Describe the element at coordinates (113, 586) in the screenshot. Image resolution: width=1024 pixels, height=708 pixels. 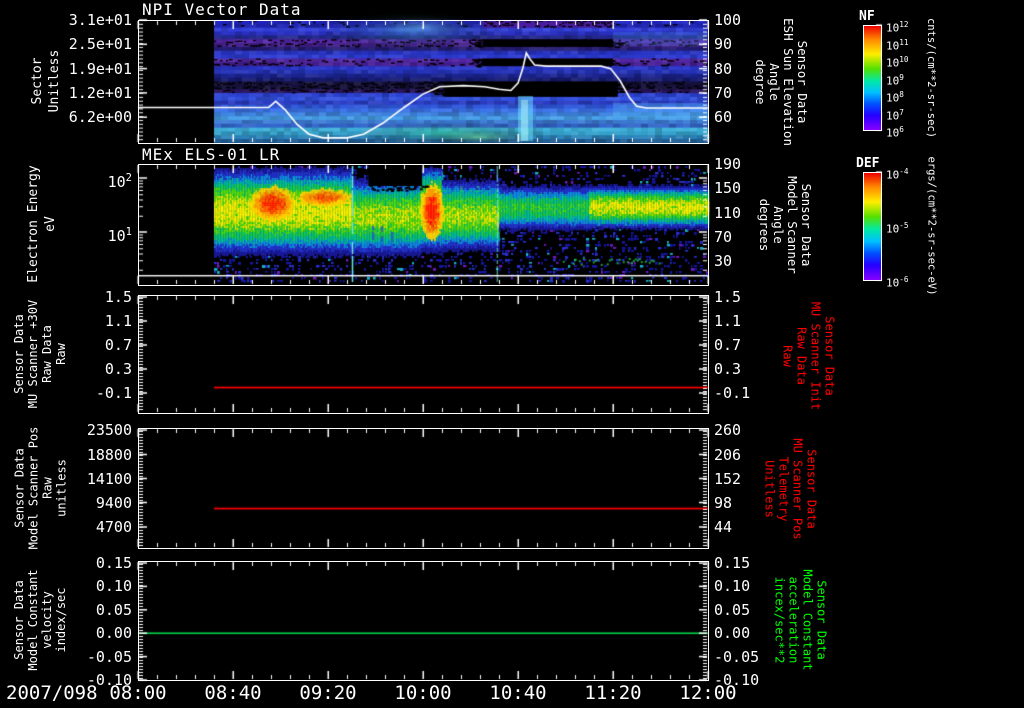
I see `y-tick-label-left: 0.10` at that location.